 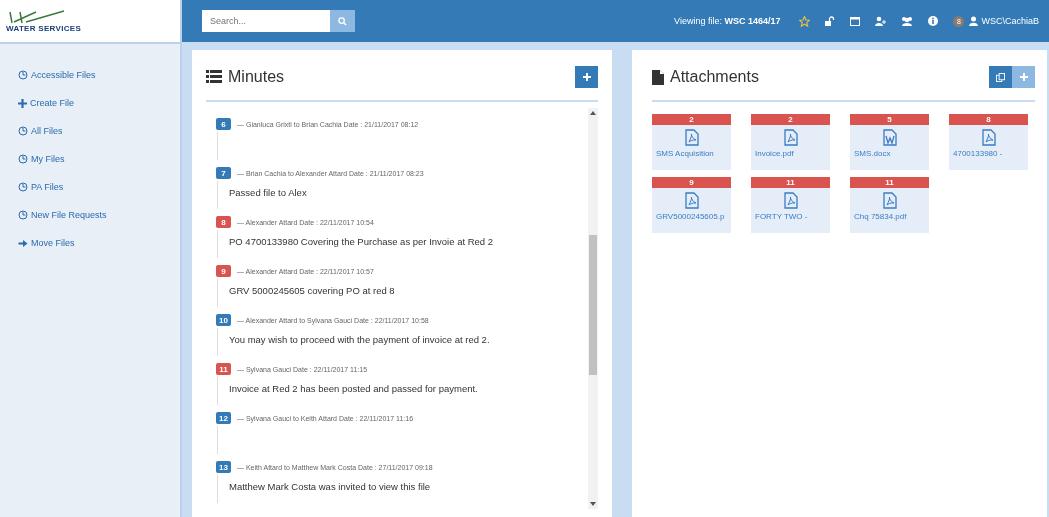 What do you see at coordinates (90, 131) in the screenshot?
I see `sidebar-item: All Files` at bounding box center [90, 131].